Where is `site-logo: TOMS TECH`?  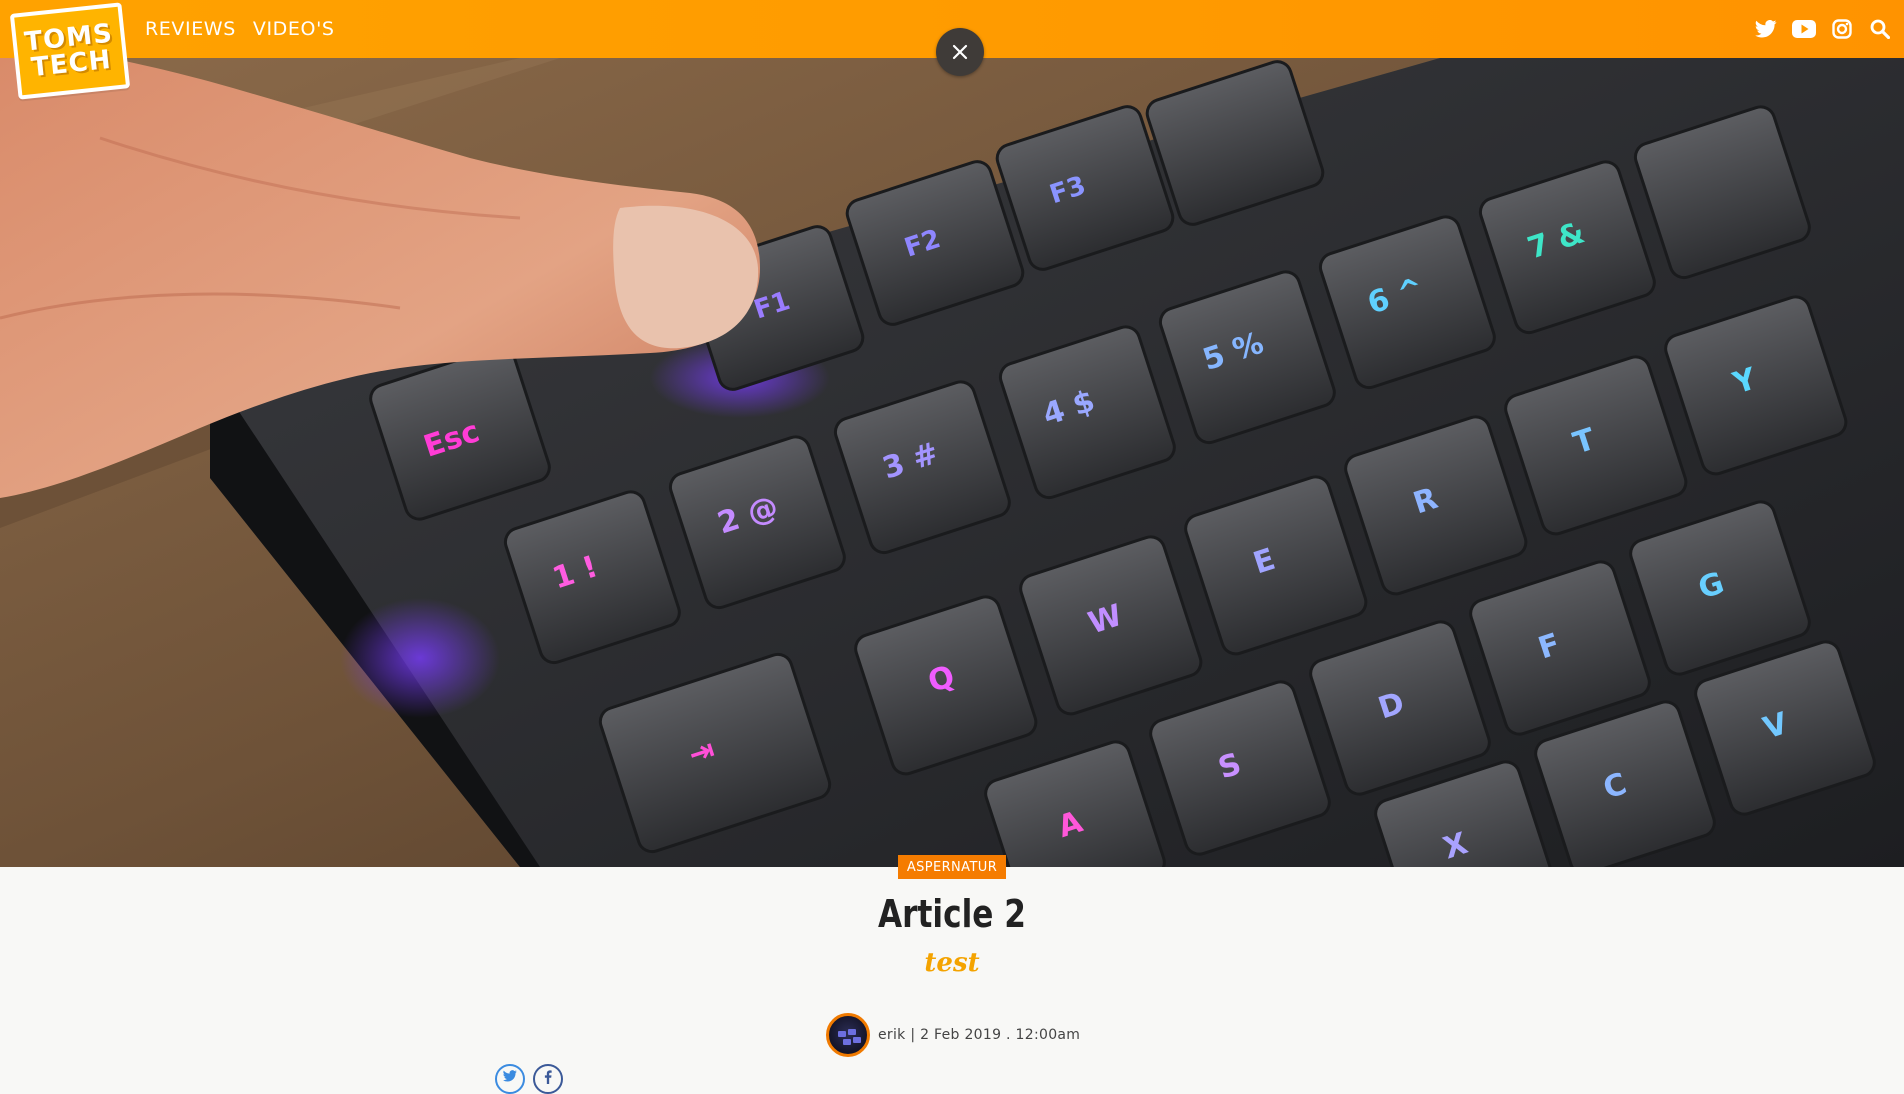 site-logo: TOMS TECH is located at coordinates (70, 51).